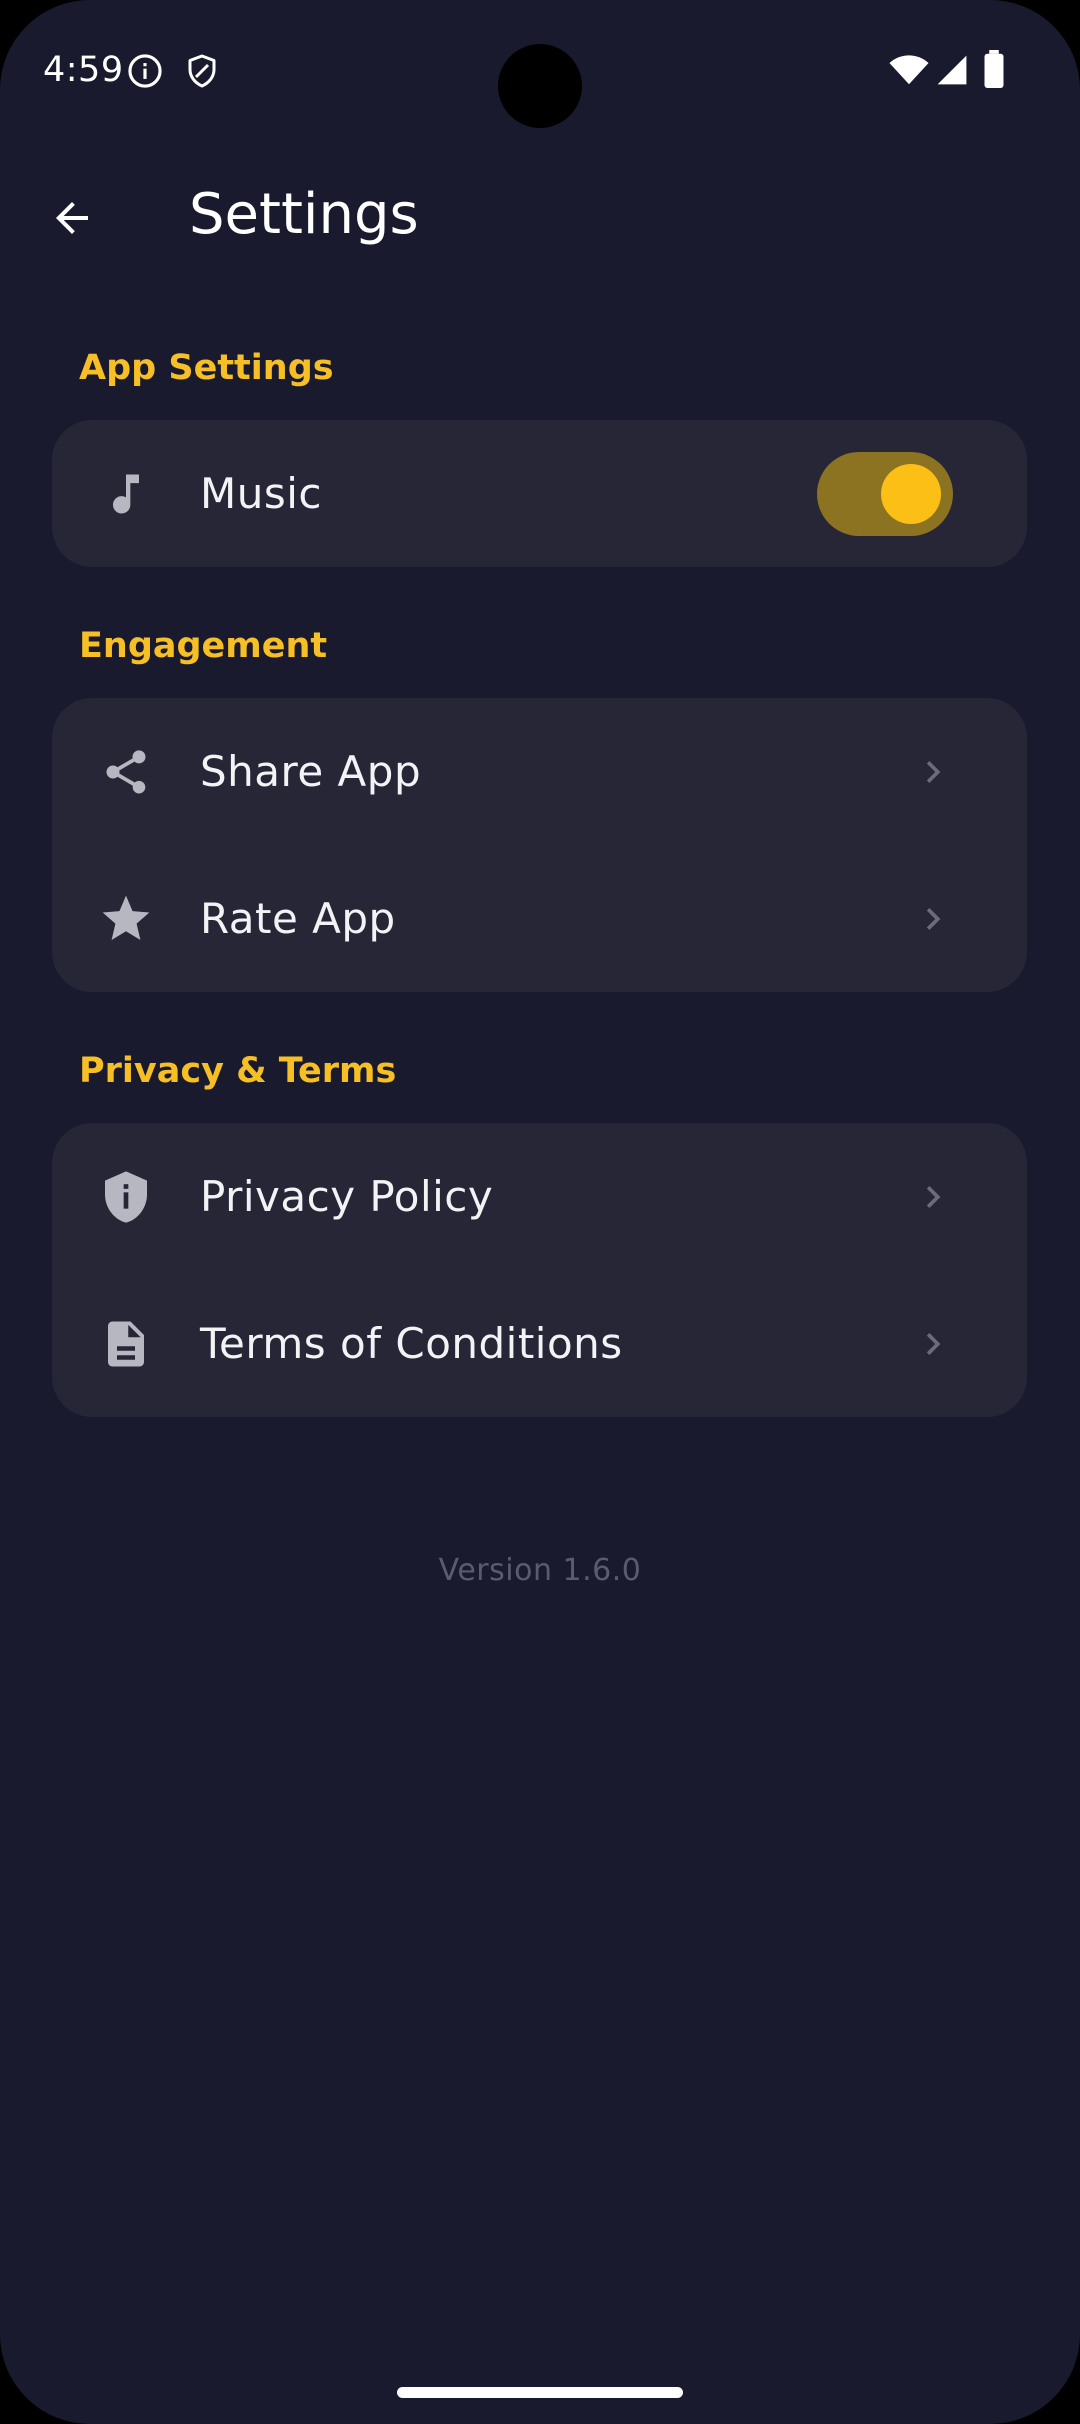 The width and height of the screenshot is (1080, 2424). I want to click on music-row: Music, so click(539, 493).